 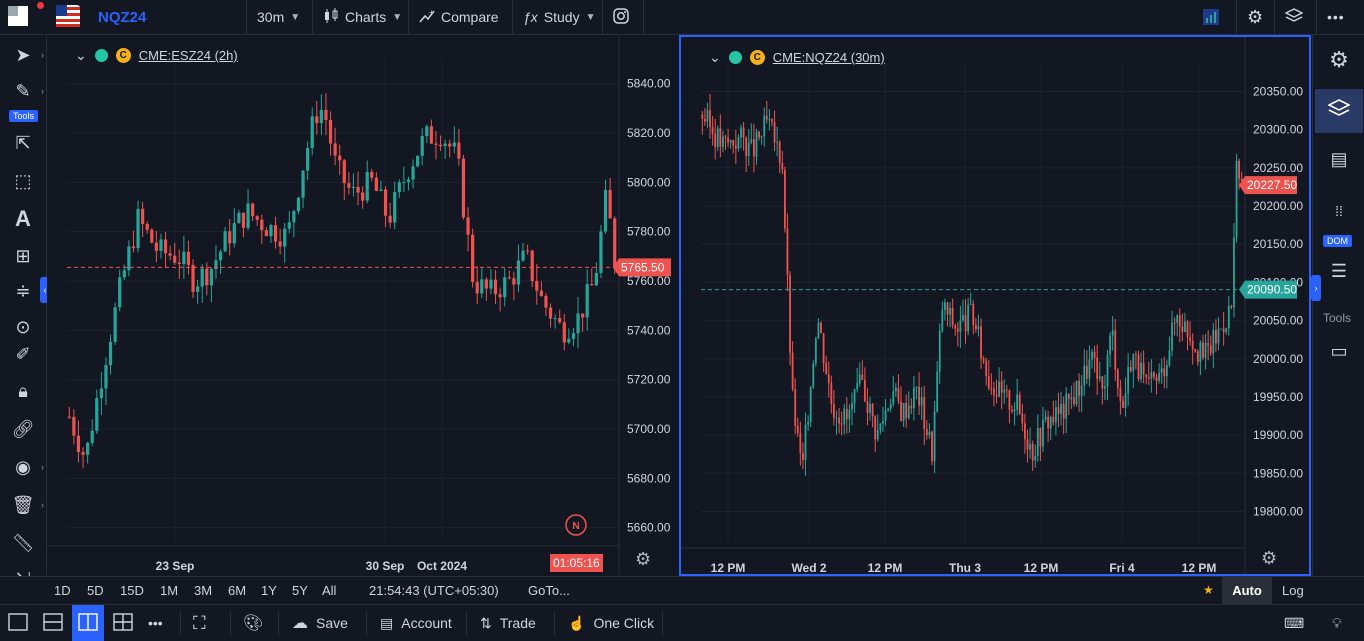 What do you see at coordinates (23, 429) in the screenshot?
I see `link-tool: 🔗︎` at bounding box center [23, 429].